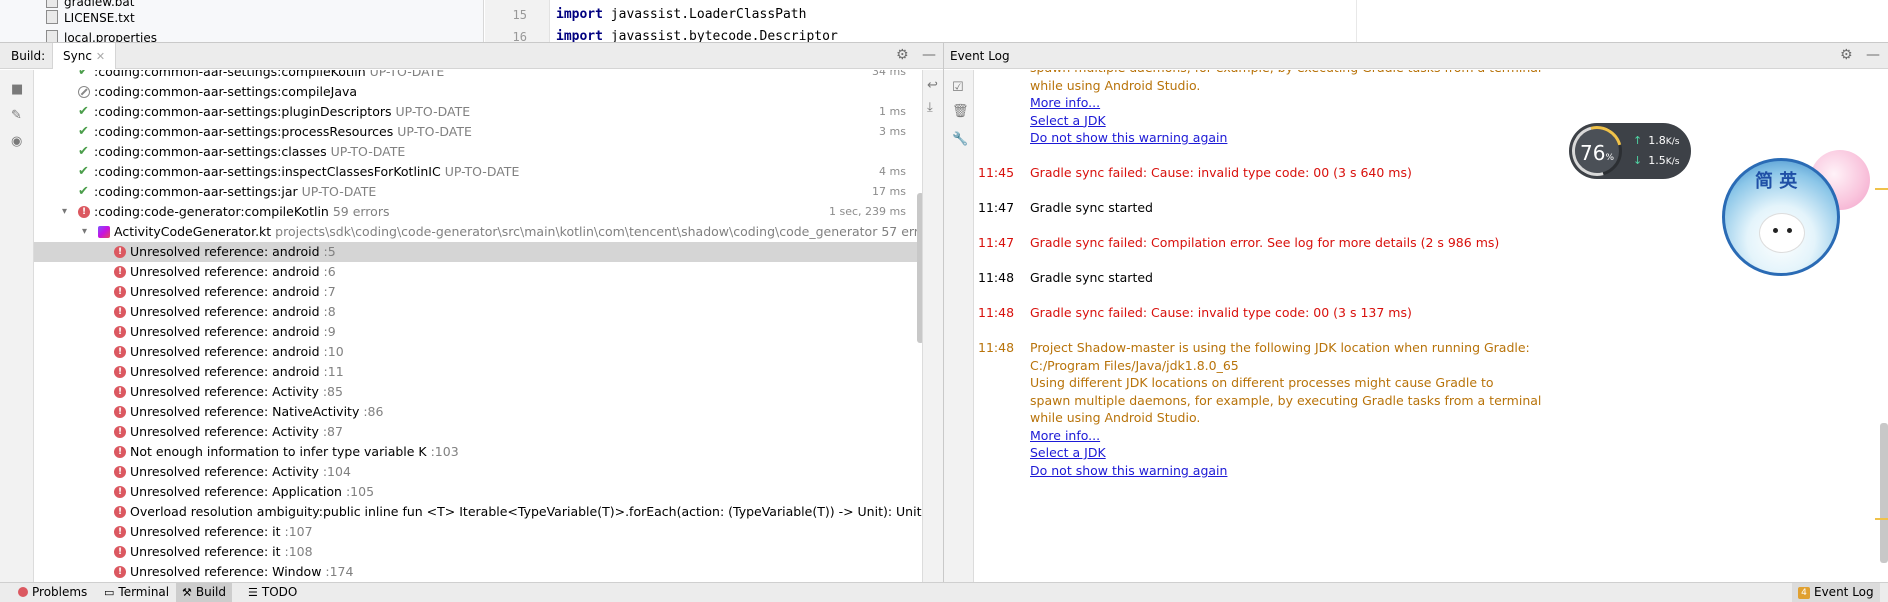 The height and width of the screenshot is (602, 1888). I want to click on build-task-row: :coding:common-aar-settings:compileJava, so click(478, 92).